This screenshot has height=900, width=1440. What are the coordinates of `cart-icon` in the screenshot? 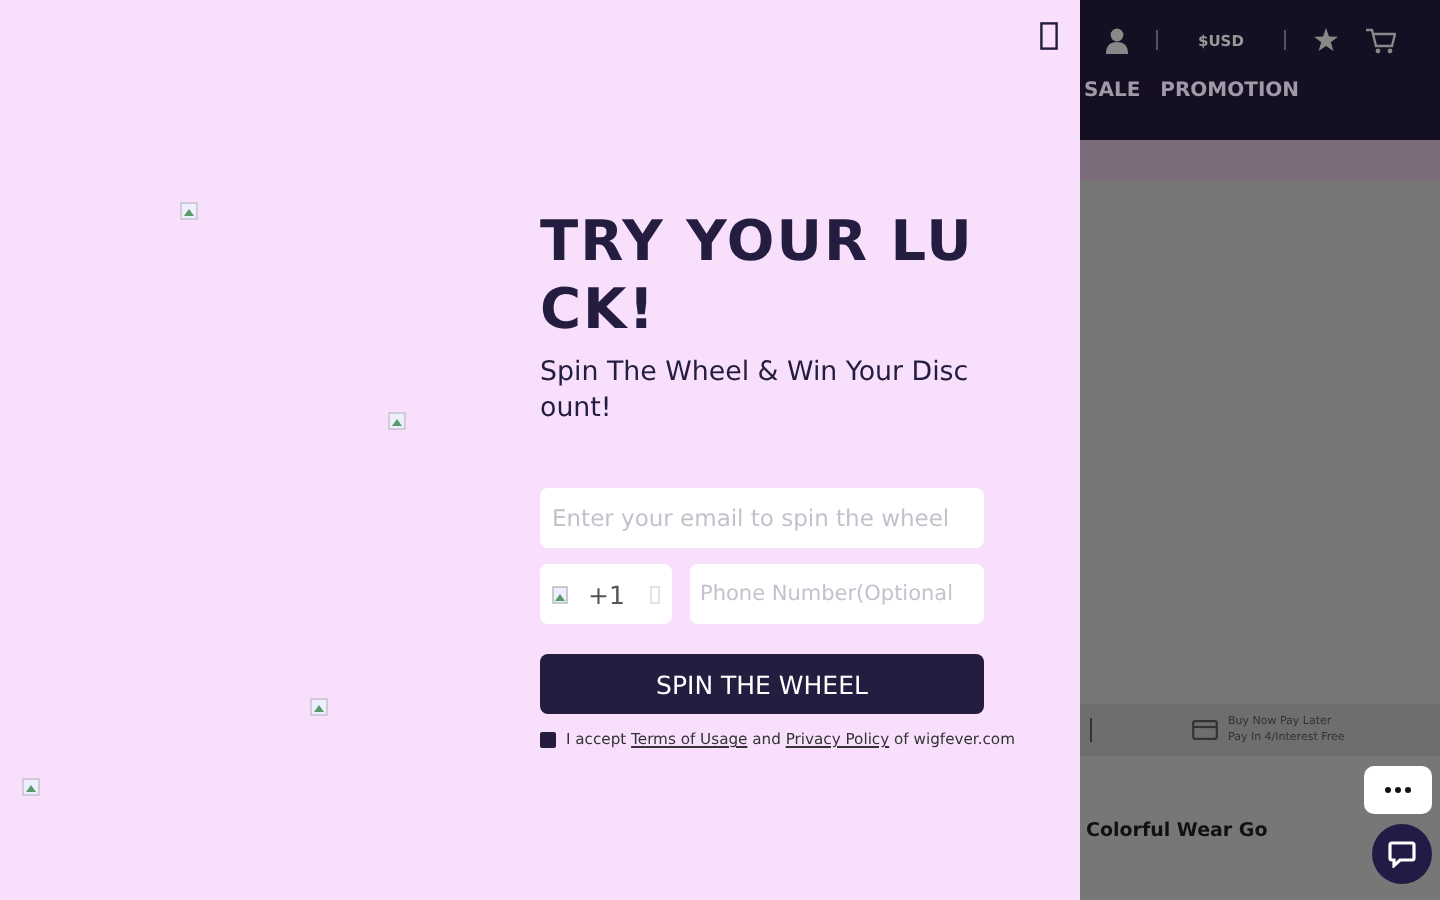 It's located at (1380, 40).